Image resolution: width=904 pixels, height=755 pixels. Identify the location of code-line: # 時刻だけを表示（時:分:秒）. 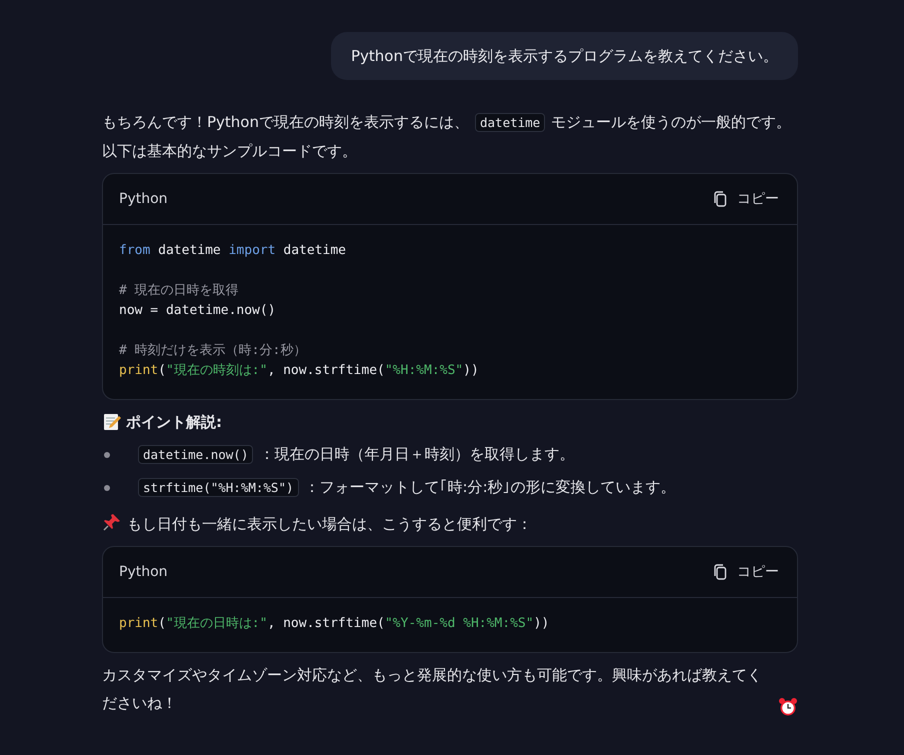
(213, 351).